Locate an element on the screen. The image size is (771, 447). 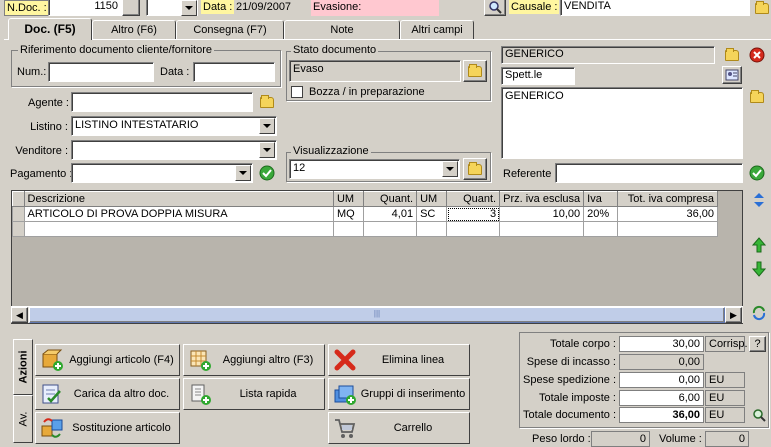
bozza-checkbox is located at coordinates (297, 92).